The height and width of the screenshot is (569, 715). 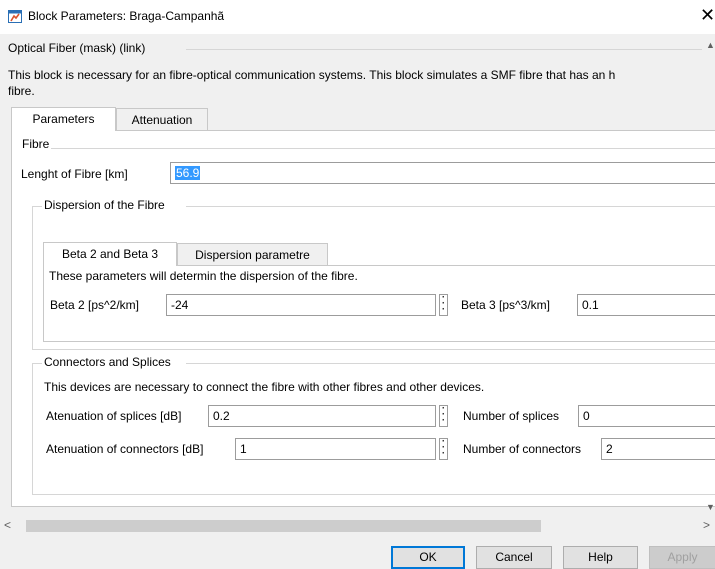 I want to click on connector-attenuation-label: Atenuation of connectors [dB], so click(x=125, y=449).